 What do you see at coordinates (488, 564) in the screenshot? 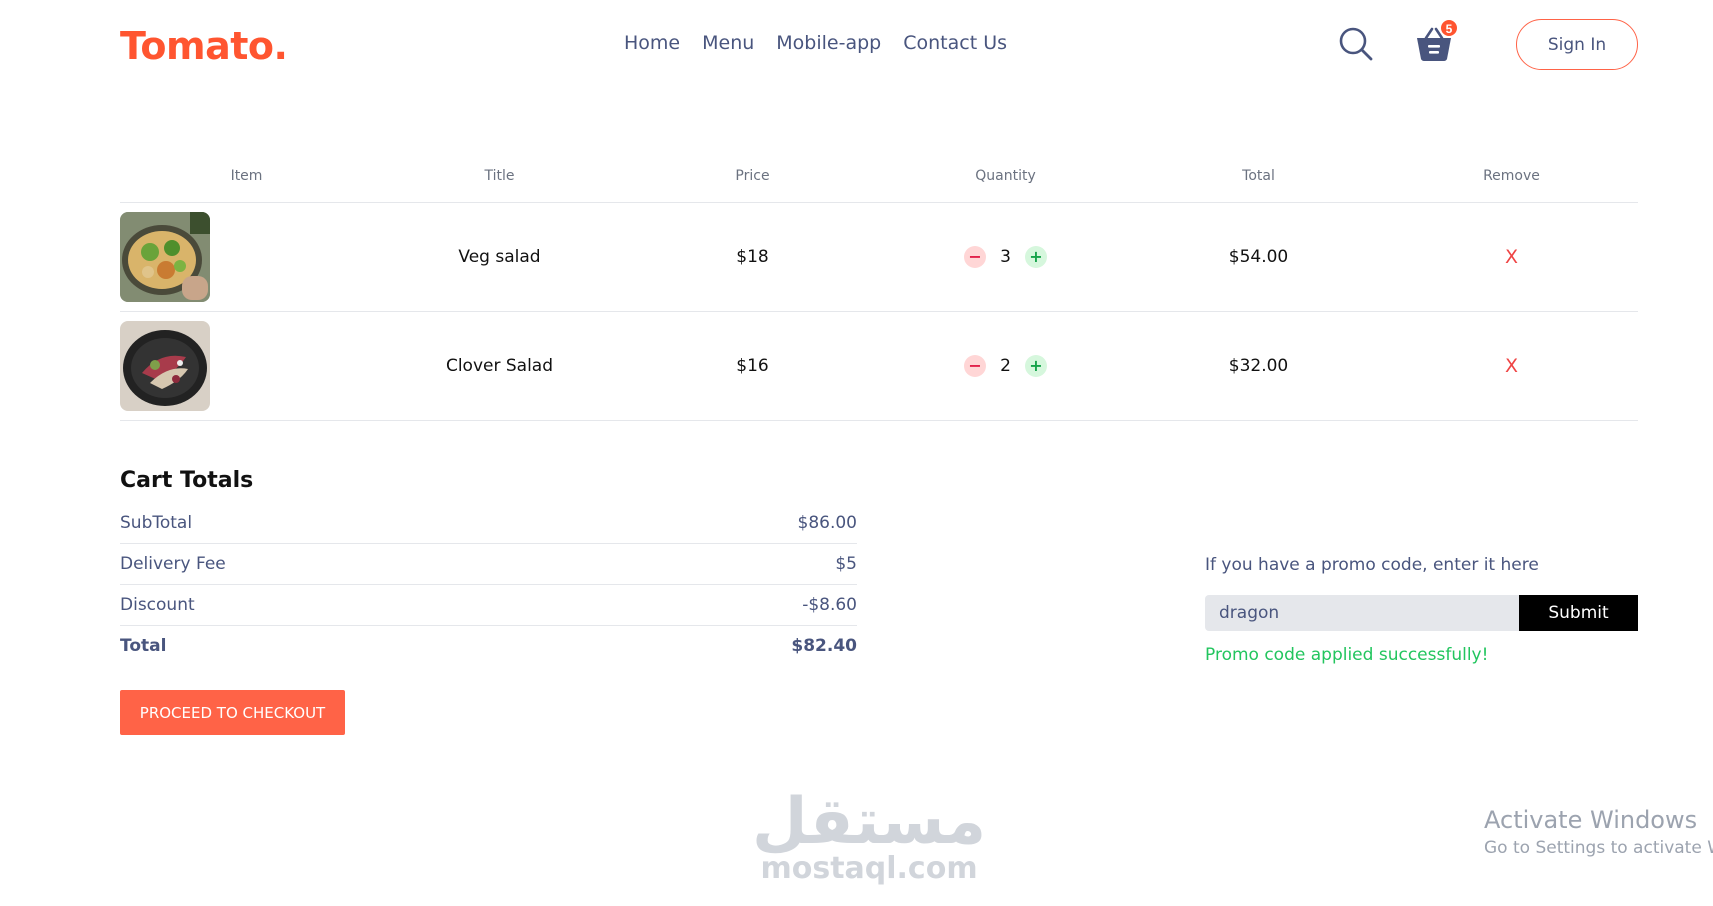
I see `delivery-row: Delivery Fee $5` at bounding box center [488, 564].